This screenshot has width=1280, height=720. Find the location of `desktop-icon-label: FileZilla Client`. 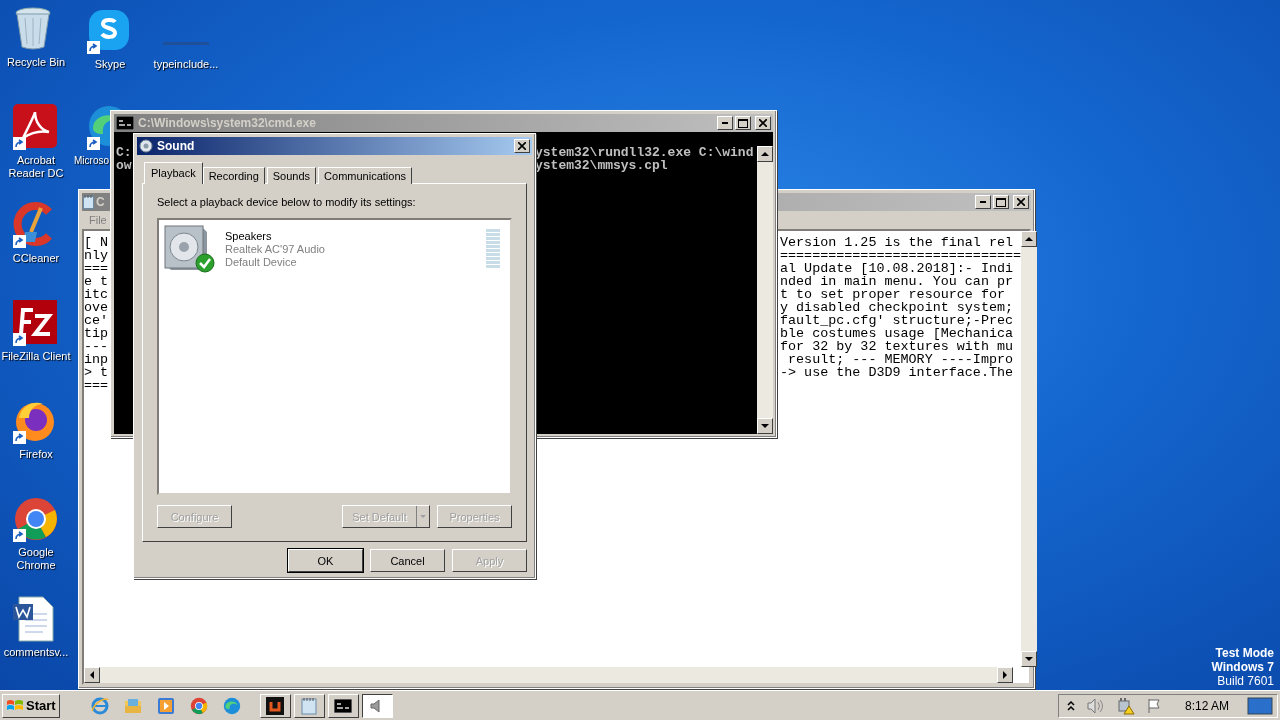

desktop-icon-label: FileZilla Client is located at coordinates (36, 356).